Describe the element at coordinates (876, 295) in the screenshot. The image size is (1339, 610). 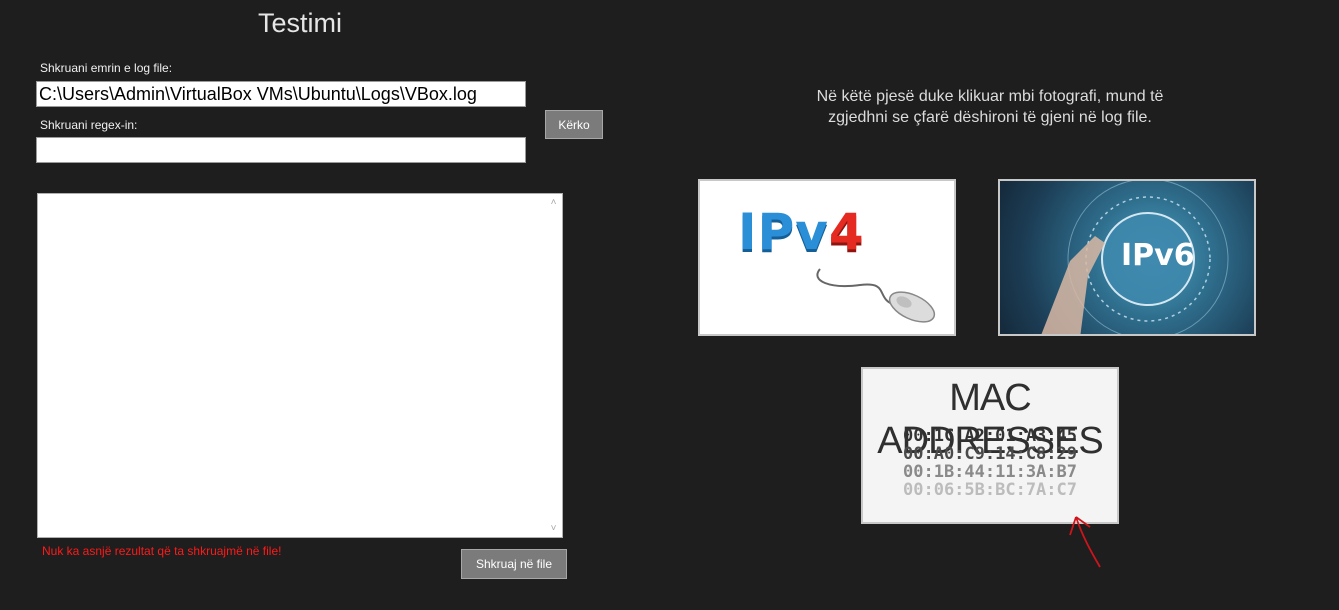
I see `mouse-icon` at that location.